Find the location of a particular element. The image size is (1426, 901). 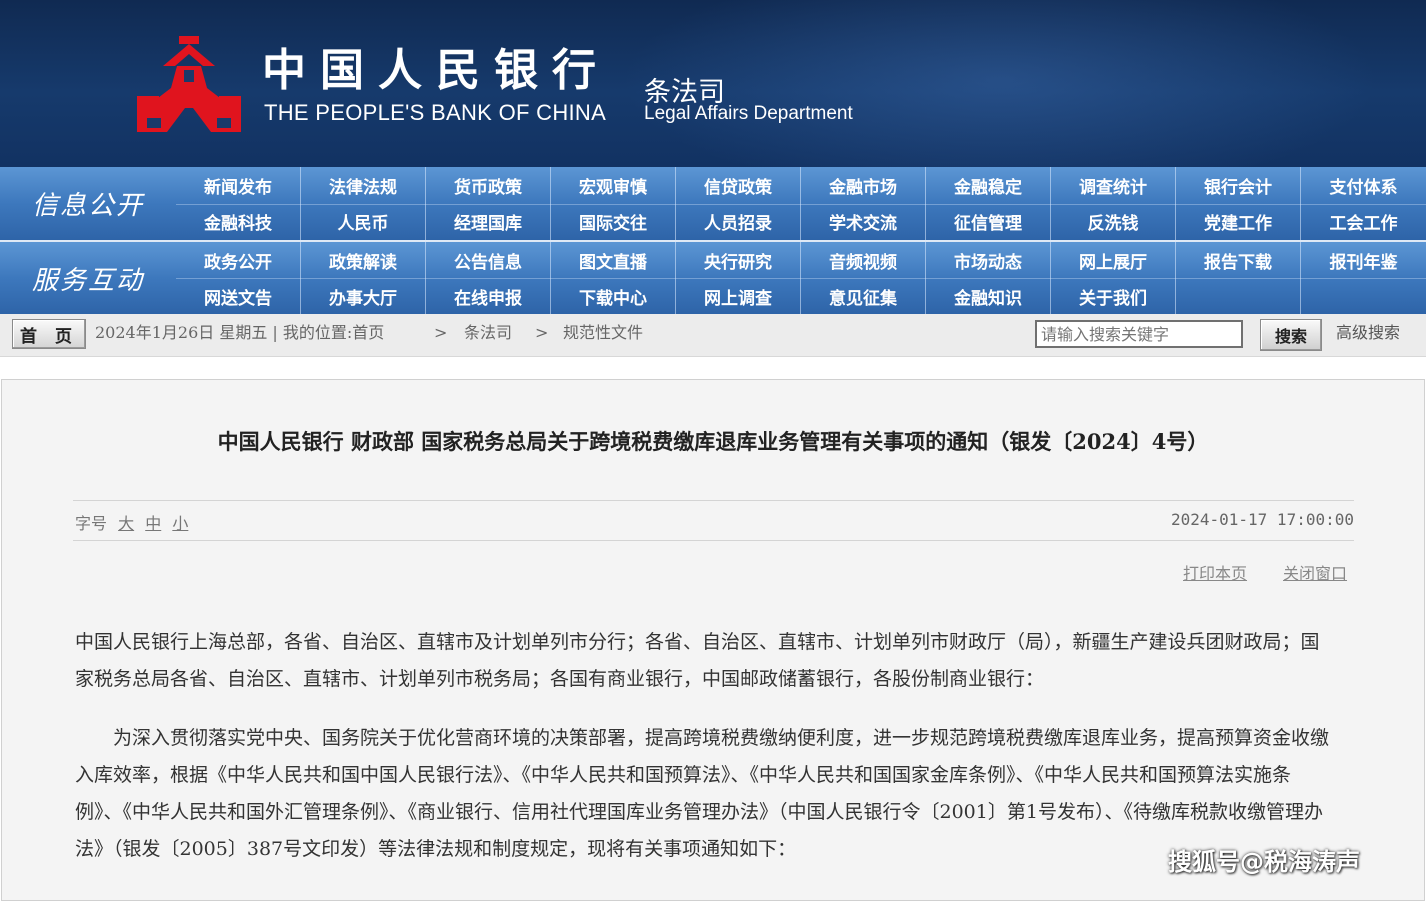

nav-item-monetary-policy: 货币政策 is located at coordinates (488, 185).